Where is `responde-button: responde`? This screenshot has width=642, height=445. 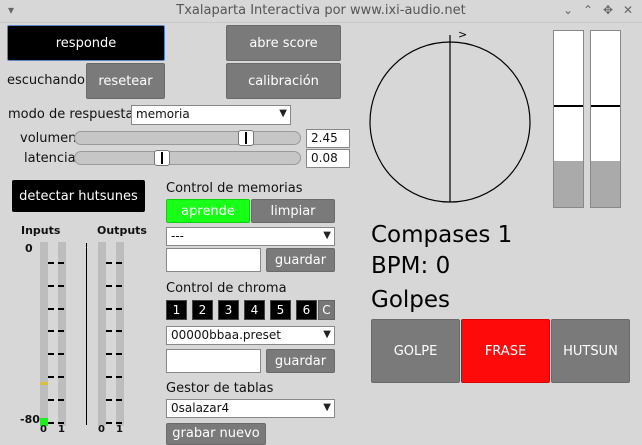
responde-button: responde is located at coordinates (86, 43).